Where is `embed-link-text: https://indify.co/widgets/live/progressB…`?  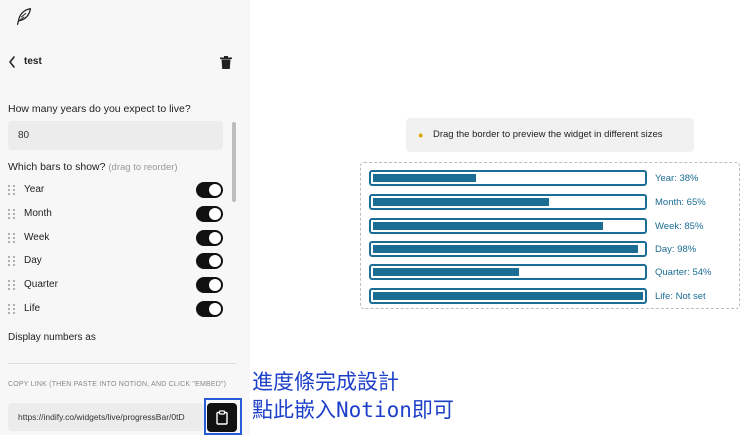
embed-link-text: https://indify.co/widgets/live/progressB… is located at coordinates (101, 417).